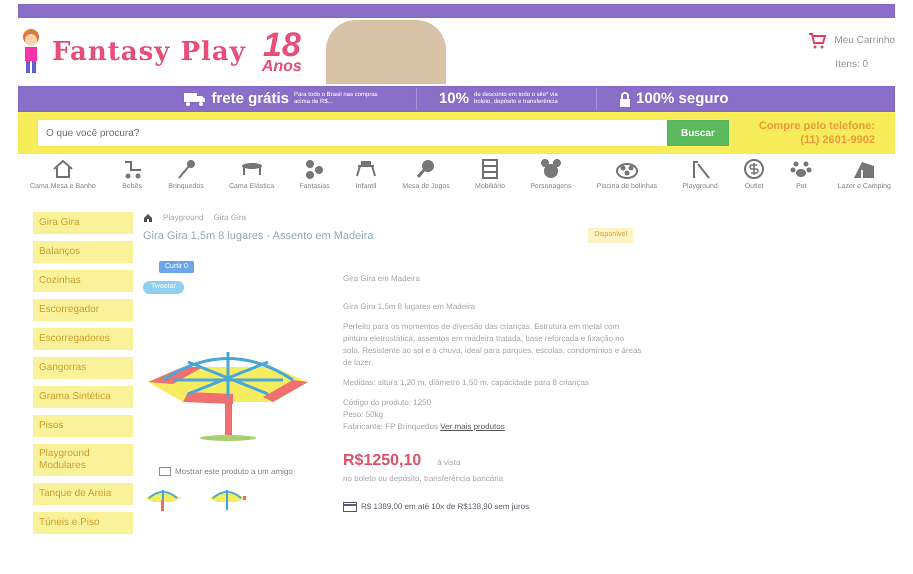  What do you see at coordinates (551, 169) in the screenshot?
I see `mouse-ears-icon` at bounding box center [551, 169].